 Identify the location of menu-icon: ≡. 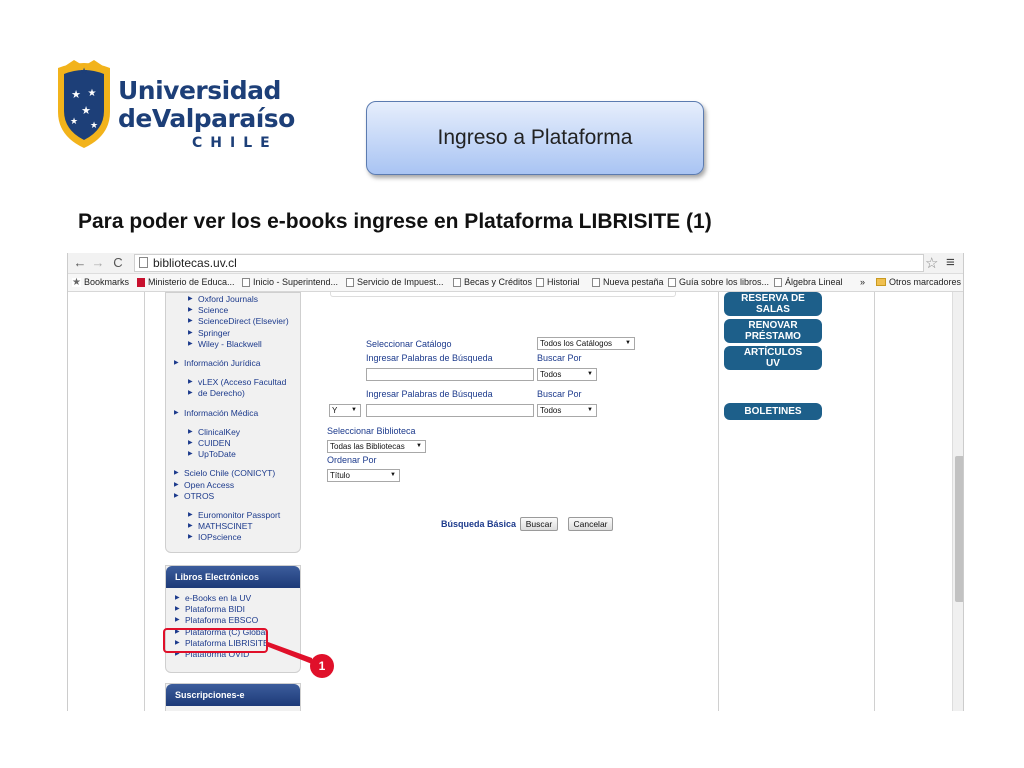
(950, 262).